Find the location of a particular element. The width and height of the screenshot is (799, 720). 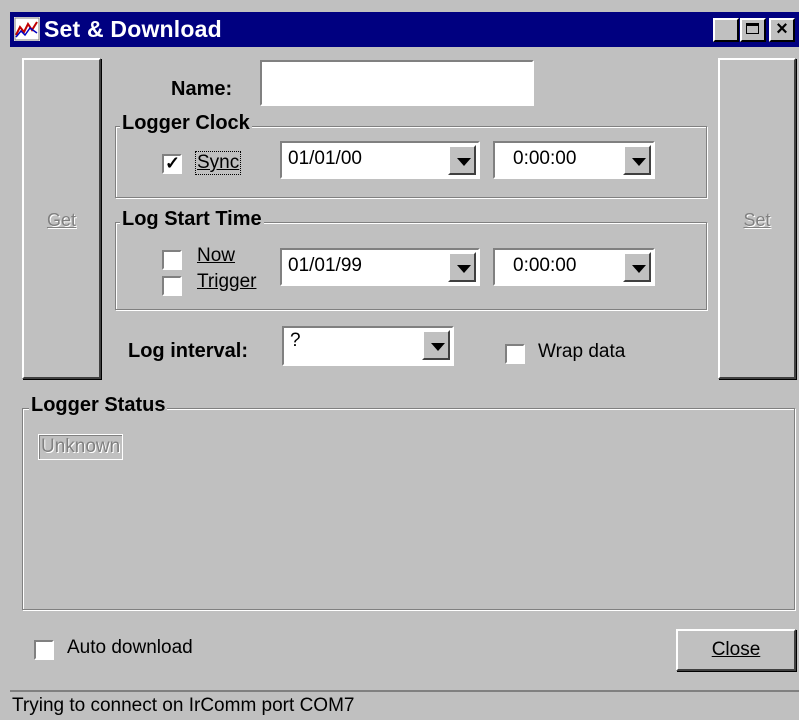

sync-label: Sync is located at coordinates (218, 163).